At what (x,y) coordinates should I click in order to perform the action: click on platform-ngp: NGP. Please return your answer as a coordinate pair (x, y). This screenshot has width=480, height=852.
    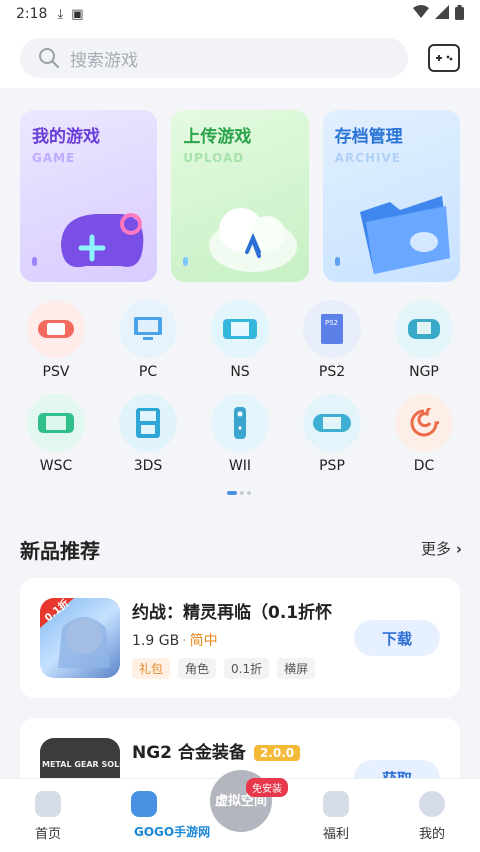
    Looking at the image, I should click on (424, 340).